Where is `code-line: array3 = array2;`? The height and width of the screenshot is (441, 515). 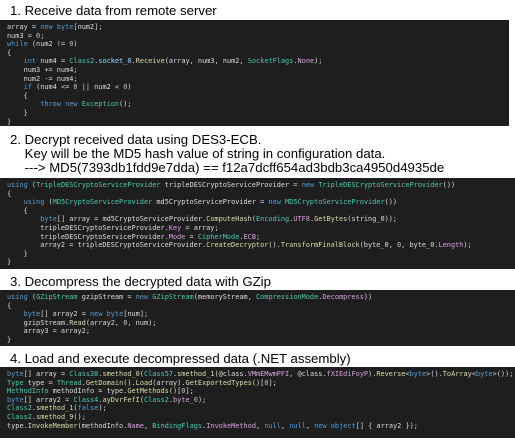 code-line: array3 = array2; is located at coordinates (48, 331).